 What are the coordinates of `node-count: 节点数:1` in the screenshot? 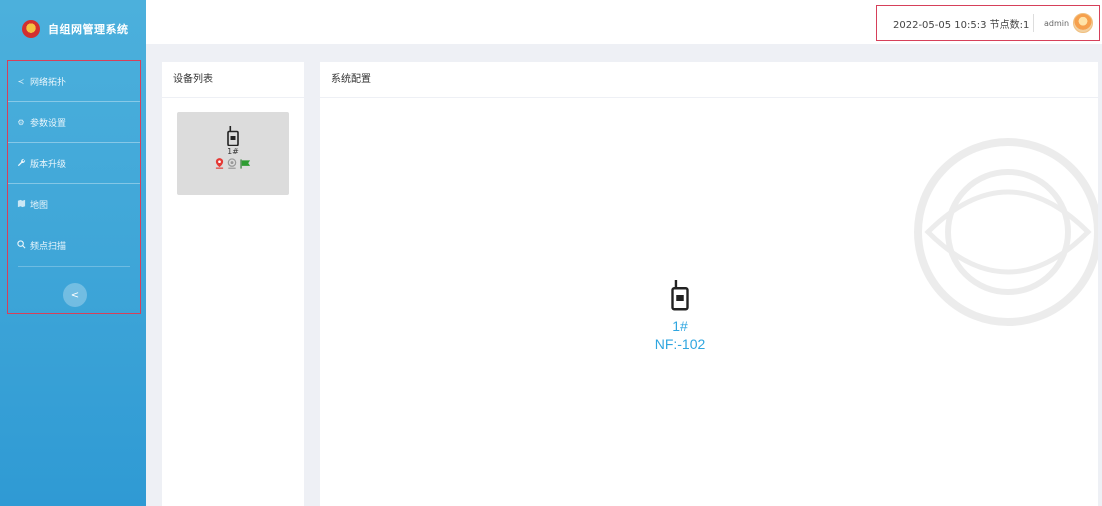 It's located at (1009, 25).